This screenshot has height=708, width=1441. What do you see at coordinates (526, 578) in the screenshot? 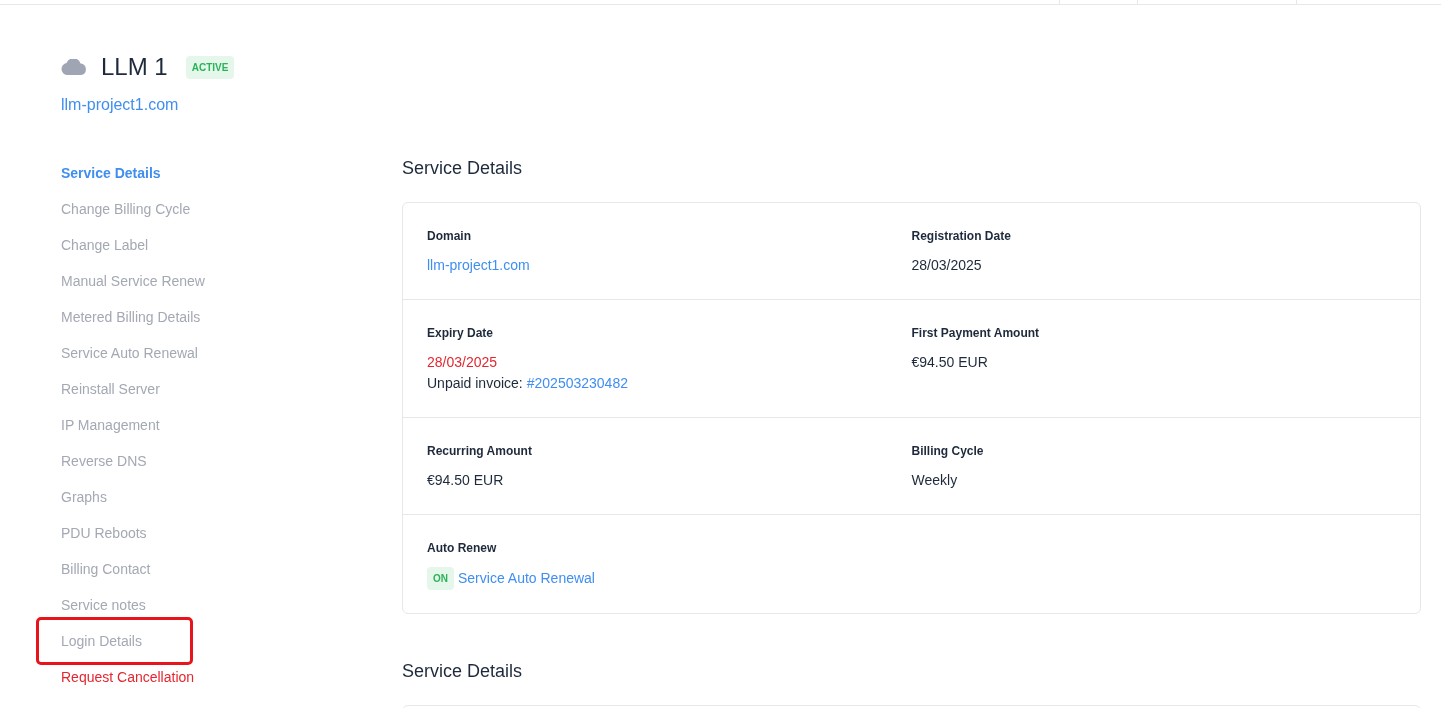
I see `auto-renewal-link: Service Auto Renewal` at bounding box center [526, 578].